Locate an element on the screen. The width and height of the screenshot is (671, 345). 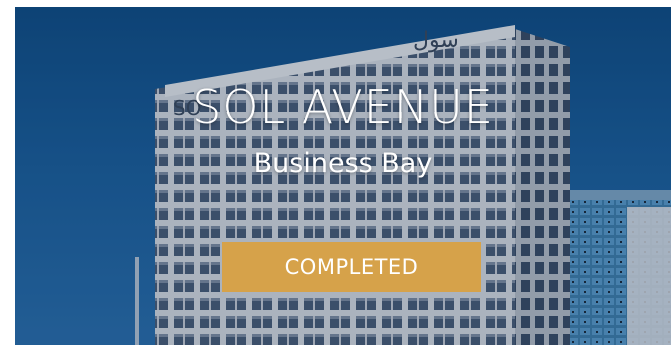
project-location: Business Bay is located at coordinates (343, 163).